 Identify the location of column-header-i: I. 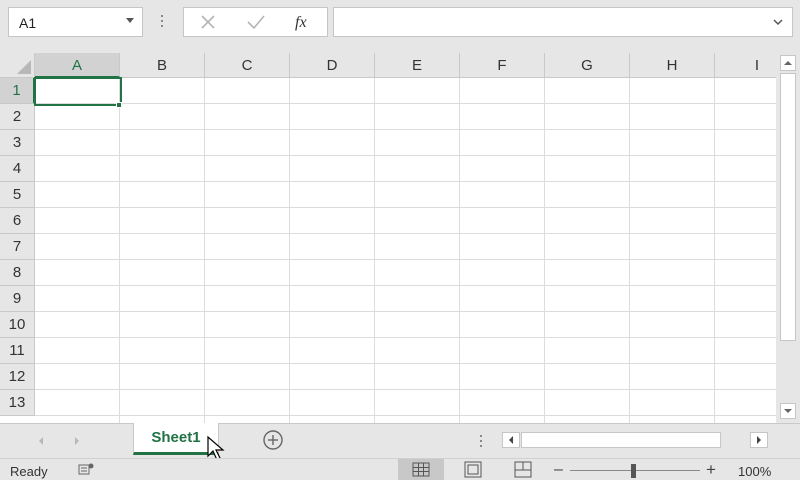
(745, 65).